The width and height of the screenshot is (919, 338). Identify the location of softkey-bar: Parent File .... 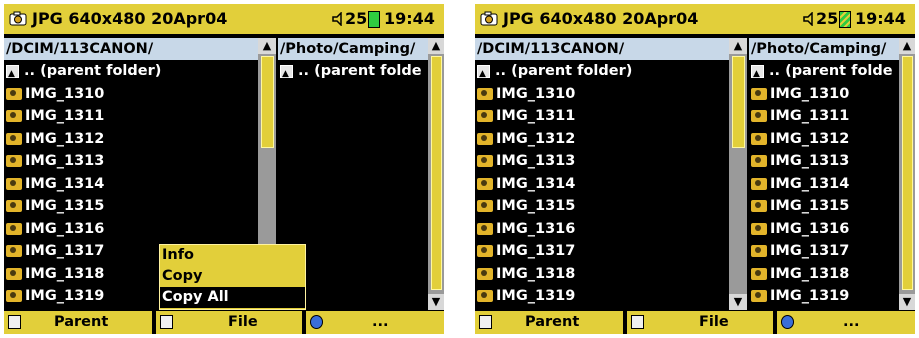
(695, 322).